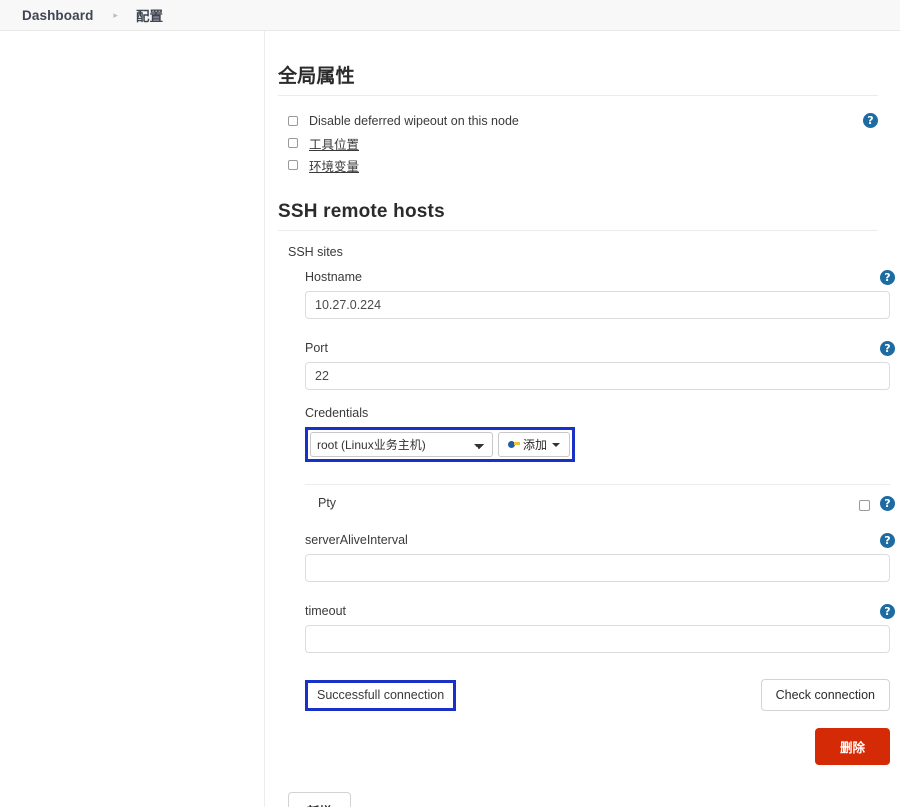 This screenshot has width=900, height=807. What do you see at coordinates (887, 503) in the screenshot?
I see `help-icon-pty: ?` at bounding box center [887, 503].